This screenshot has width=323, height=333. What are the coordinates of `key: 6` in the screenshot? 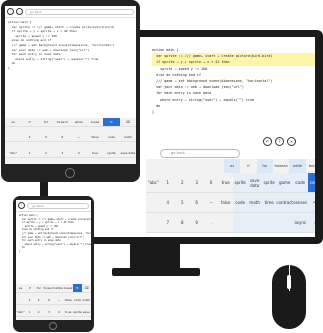 It's located at (196, 203).